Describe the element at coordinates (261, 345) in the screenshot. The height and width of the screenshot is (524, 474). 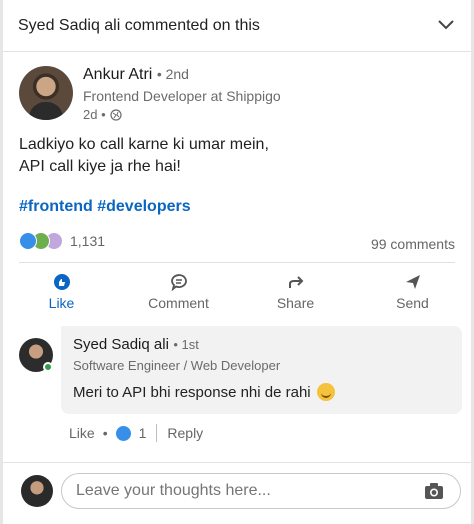
I see `commenter-name-row: Syed Sadiq ali • 1st` at that location.